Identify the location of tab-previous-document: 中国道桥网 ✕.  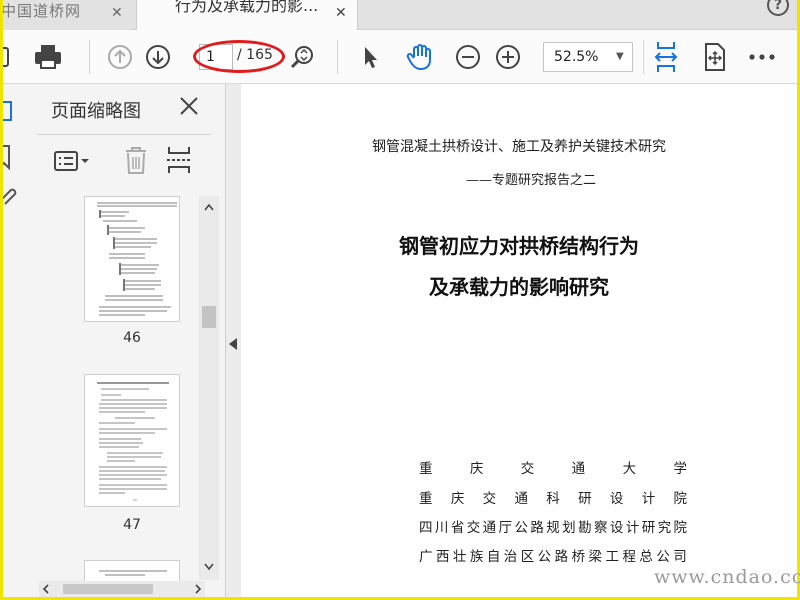
(67, 15).